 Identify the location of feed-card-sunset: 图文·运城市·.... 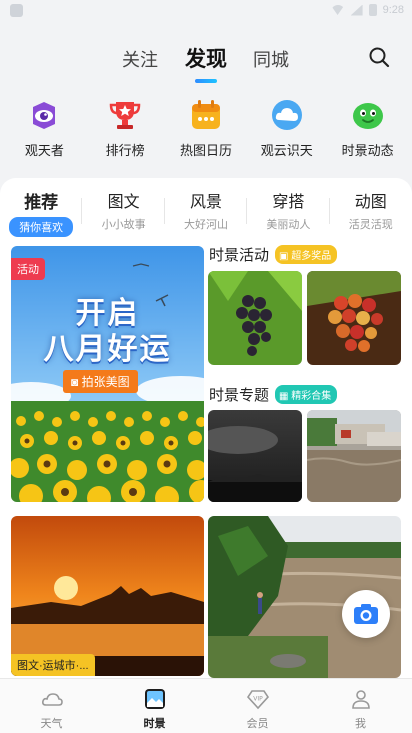
(107, 596).